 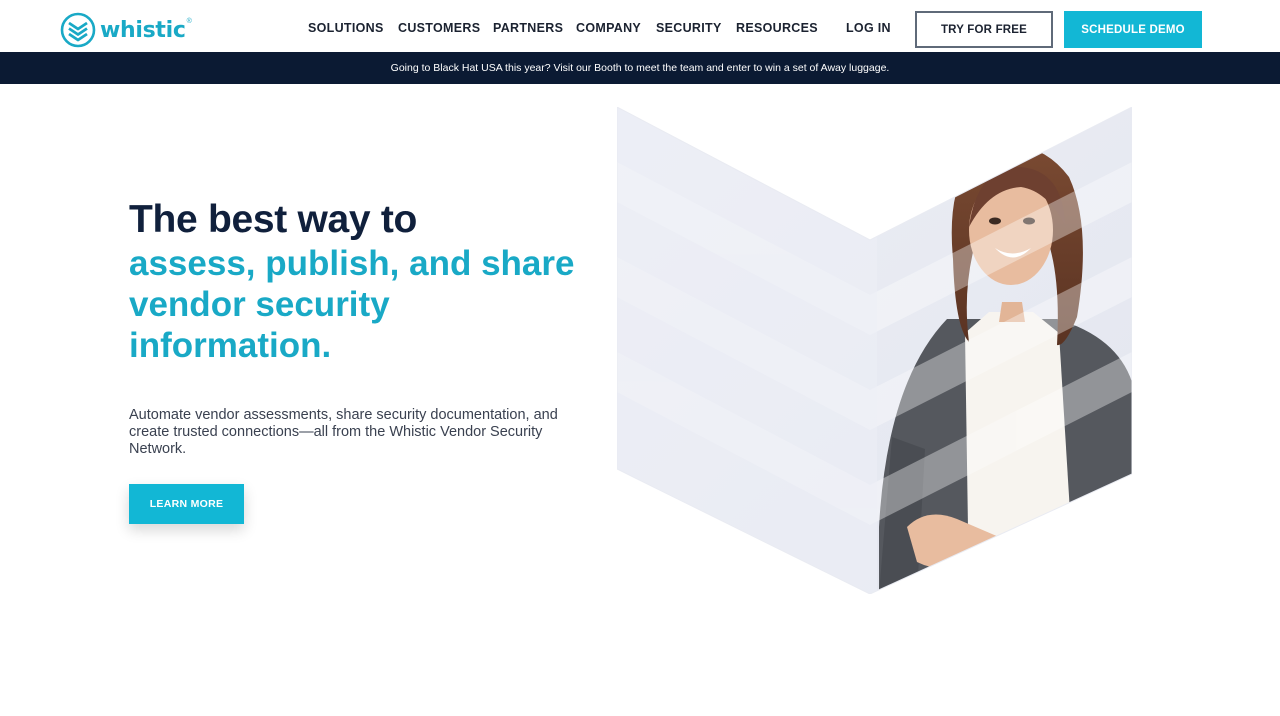 I want to click on login-link: LOG IN, so click(x=868, y=28).